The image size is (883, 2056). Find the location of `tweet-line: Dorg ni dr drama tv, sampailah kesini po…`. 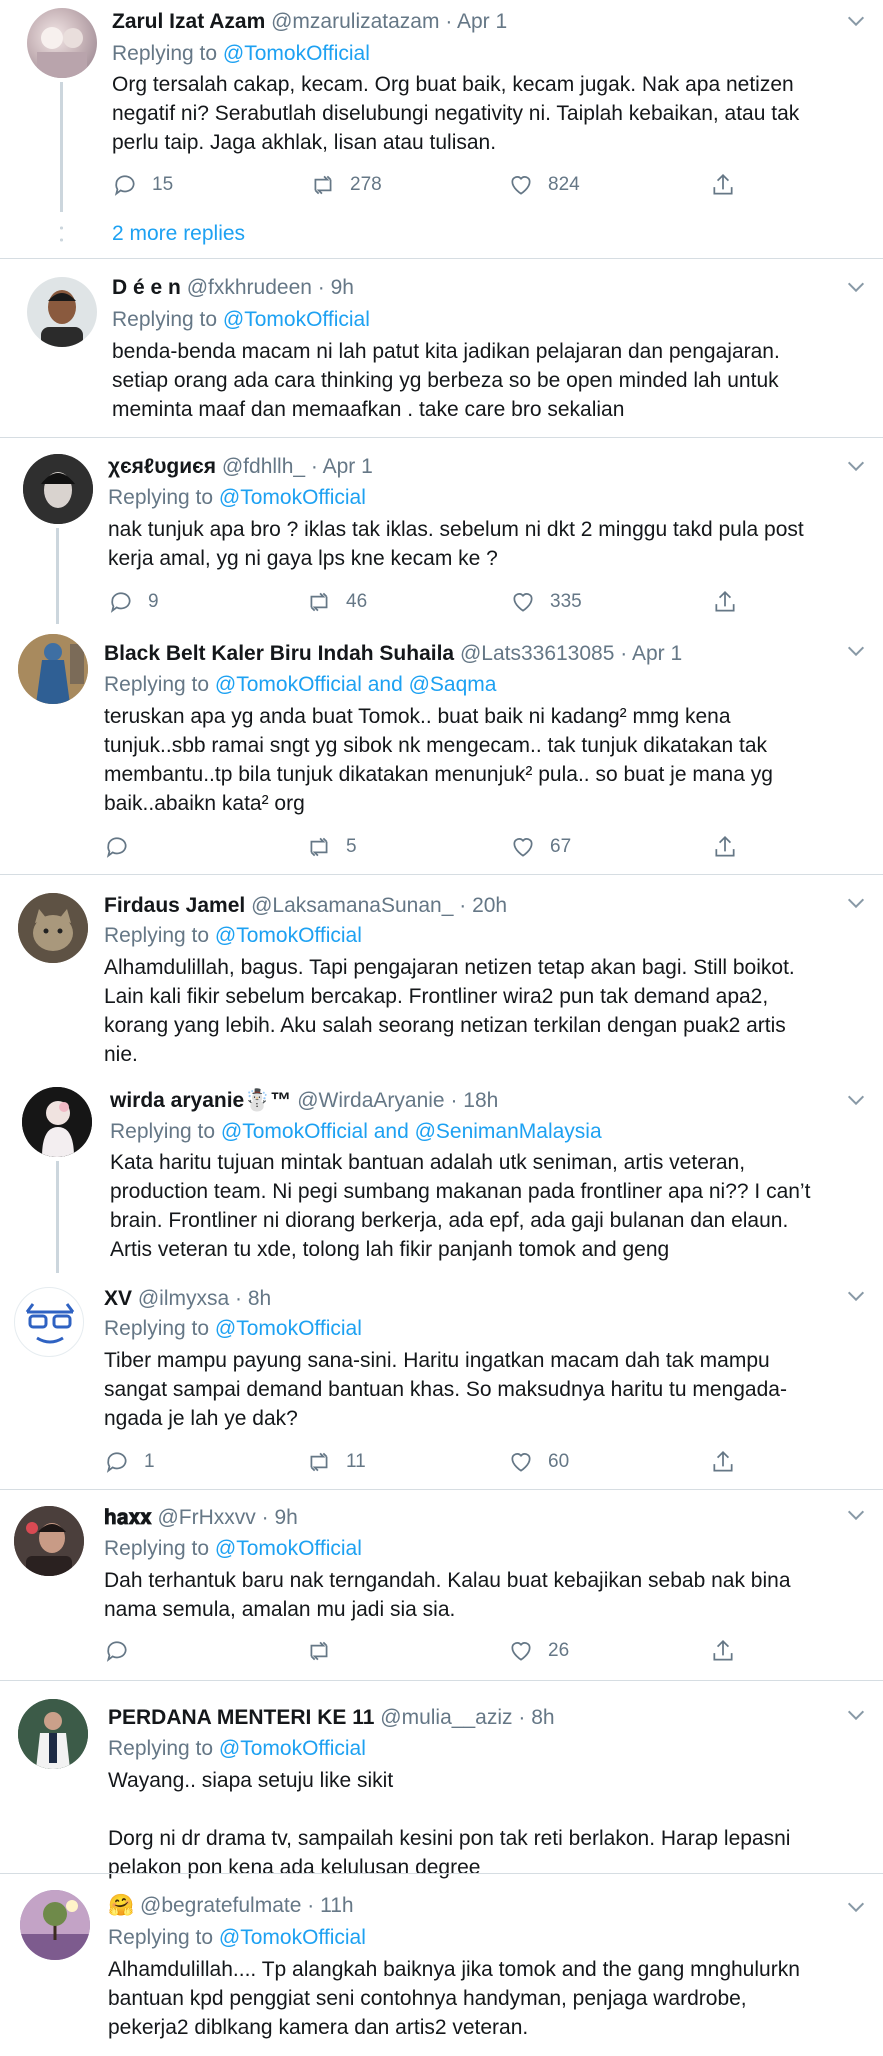

tweet-line: Dorg ni dr drama tv, sampailah kesini po… is located at coordinates (449, 1838).